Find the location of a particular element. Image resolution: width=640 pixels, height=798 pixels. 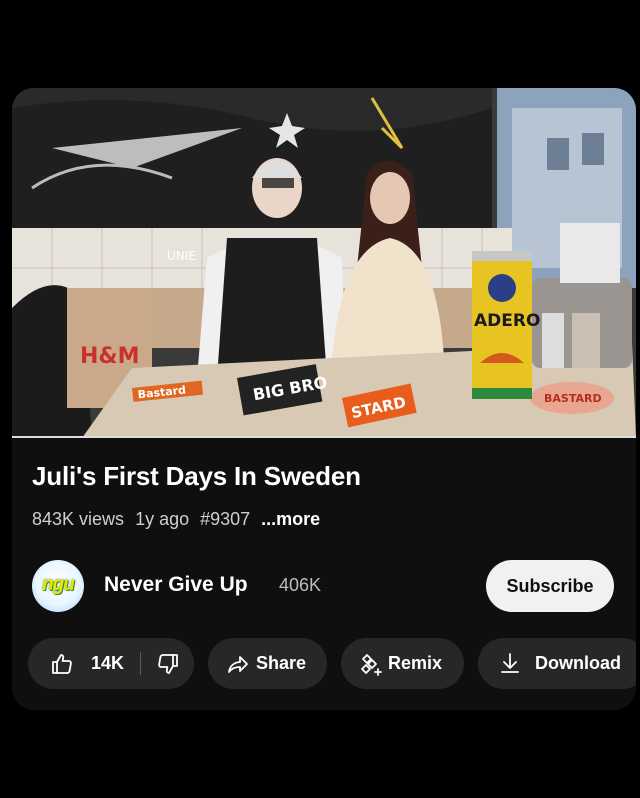

like-count: 14K is located at coordinates (107, 663).